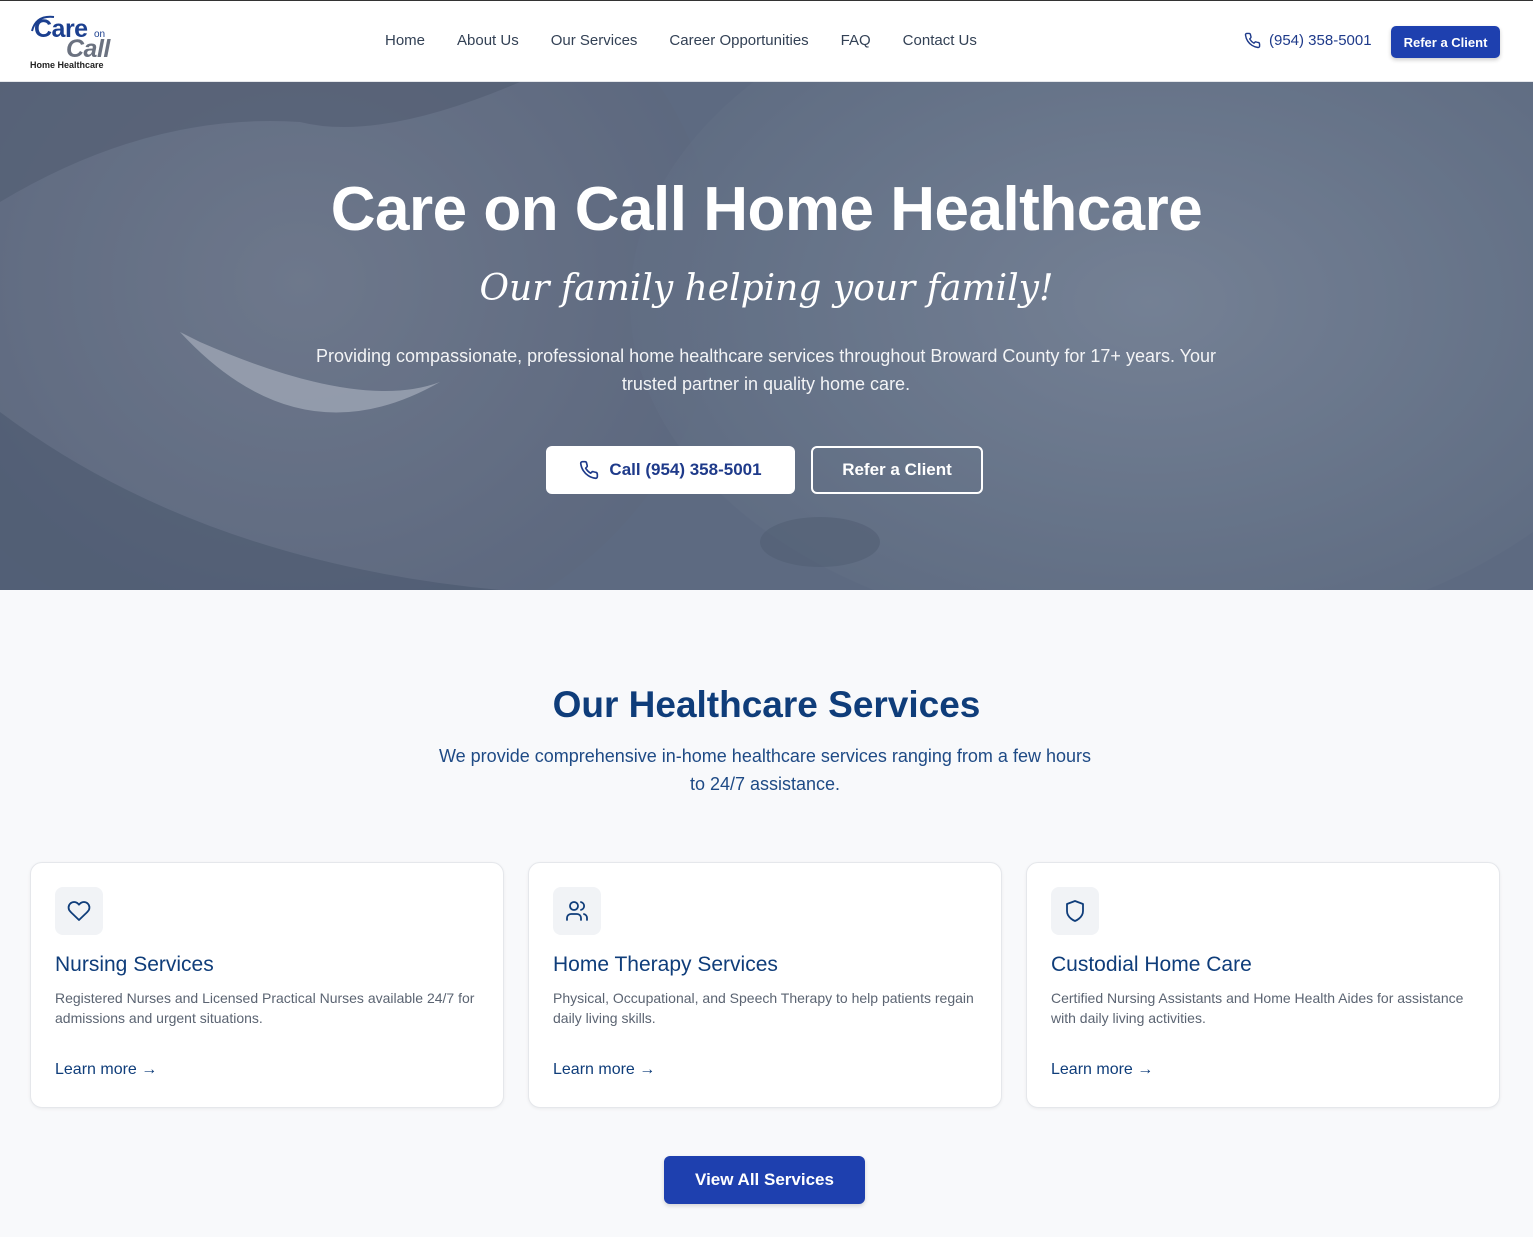 This screenshot has width=1533, height=1237. Describe the element at coordinates (1320, 40) in the screenshot. I see `header-phone-text: (954) 358-5001` at that location.